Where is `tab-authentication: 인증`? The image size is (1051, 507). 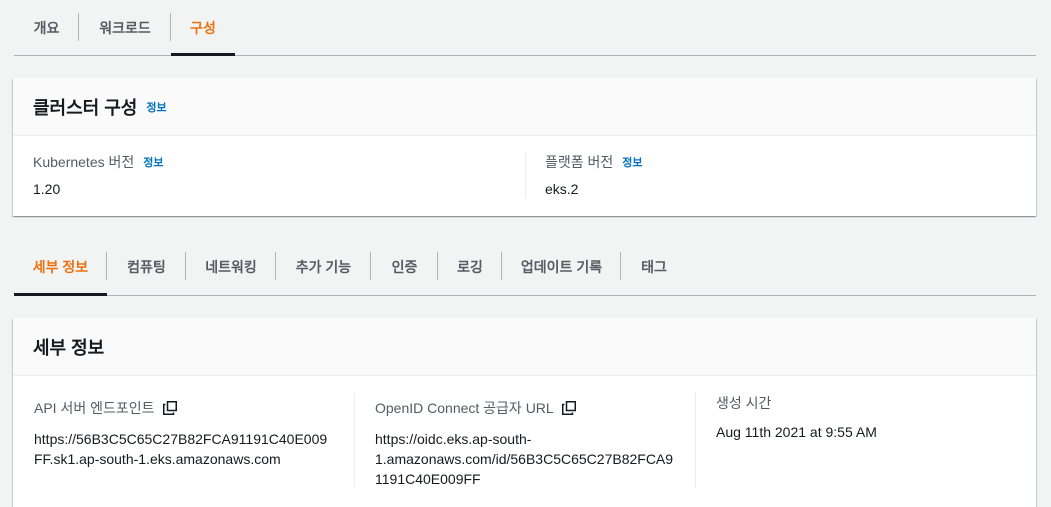
tab-authentication: 인증 is located at coordinates (404, 267).